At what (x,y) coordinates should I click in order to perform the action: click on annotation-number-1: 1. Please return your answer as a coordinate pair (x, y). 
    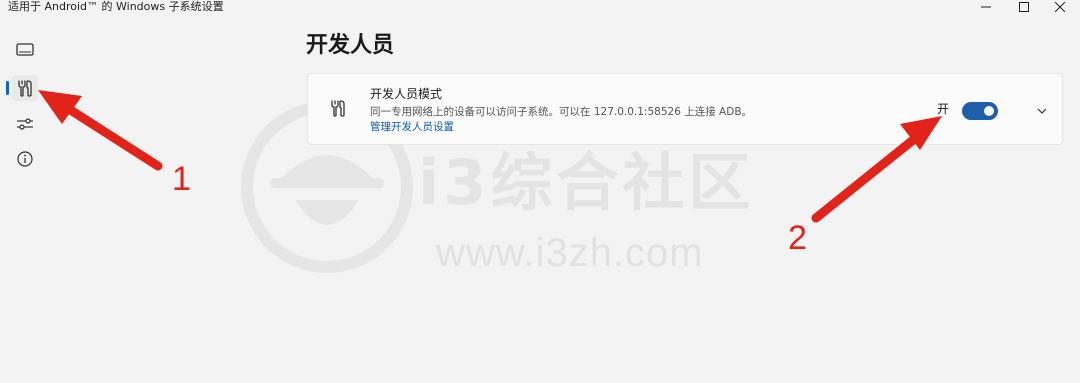
    Looking at the image, I should click on (181, 179).